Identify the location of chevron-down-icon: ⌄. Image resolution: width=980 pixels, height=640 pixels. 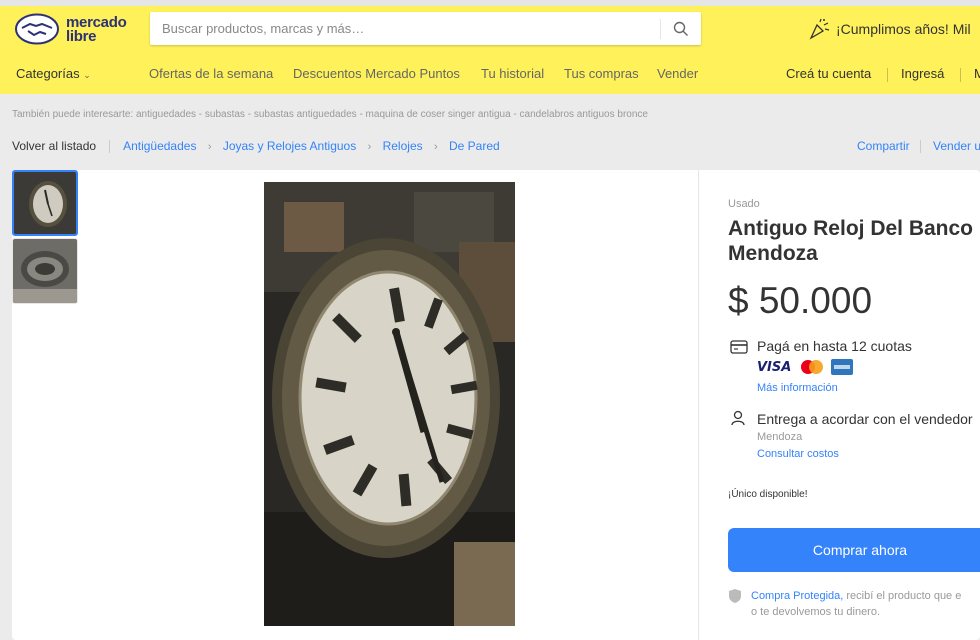
(87, 75).